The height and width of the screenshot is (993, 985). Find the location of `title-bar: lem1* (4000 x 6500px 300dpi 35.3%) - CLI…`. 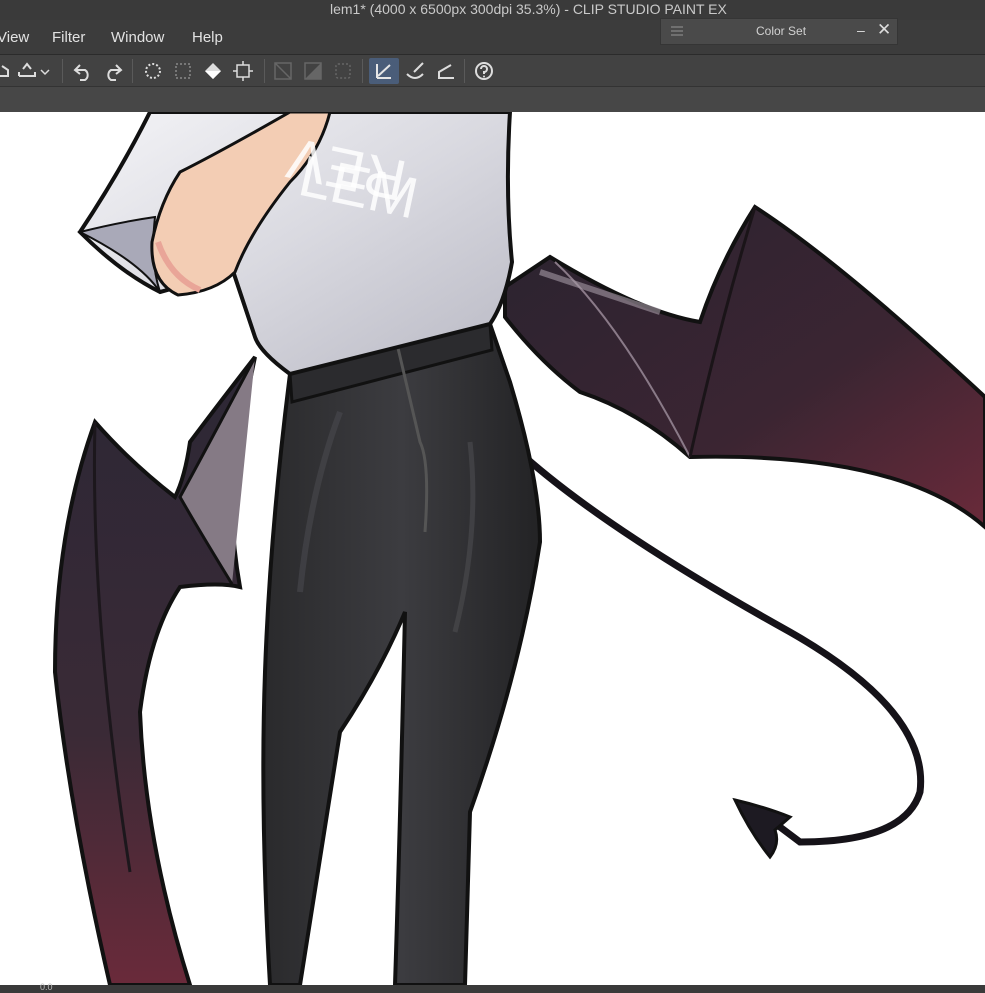

title-bar: lem1* (4000 x 6500px 300dpi 35.3%) - CLI… is located at coordinates (492, 10).